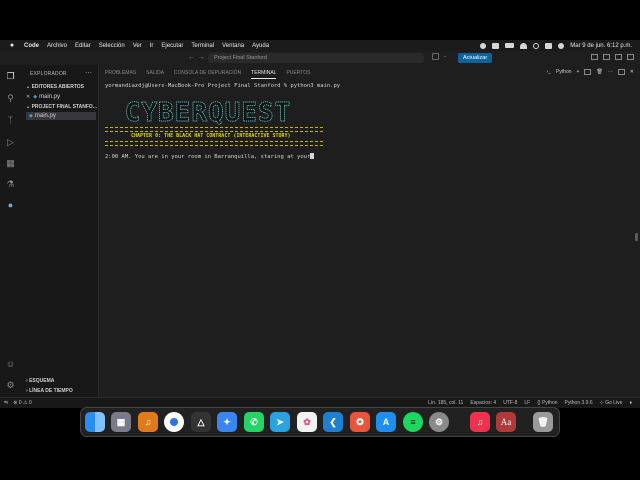 Image resolution: width=640 pixels, height=480 pixels. I want to click on system-settings-icon: ⚙, so click(439, 422).